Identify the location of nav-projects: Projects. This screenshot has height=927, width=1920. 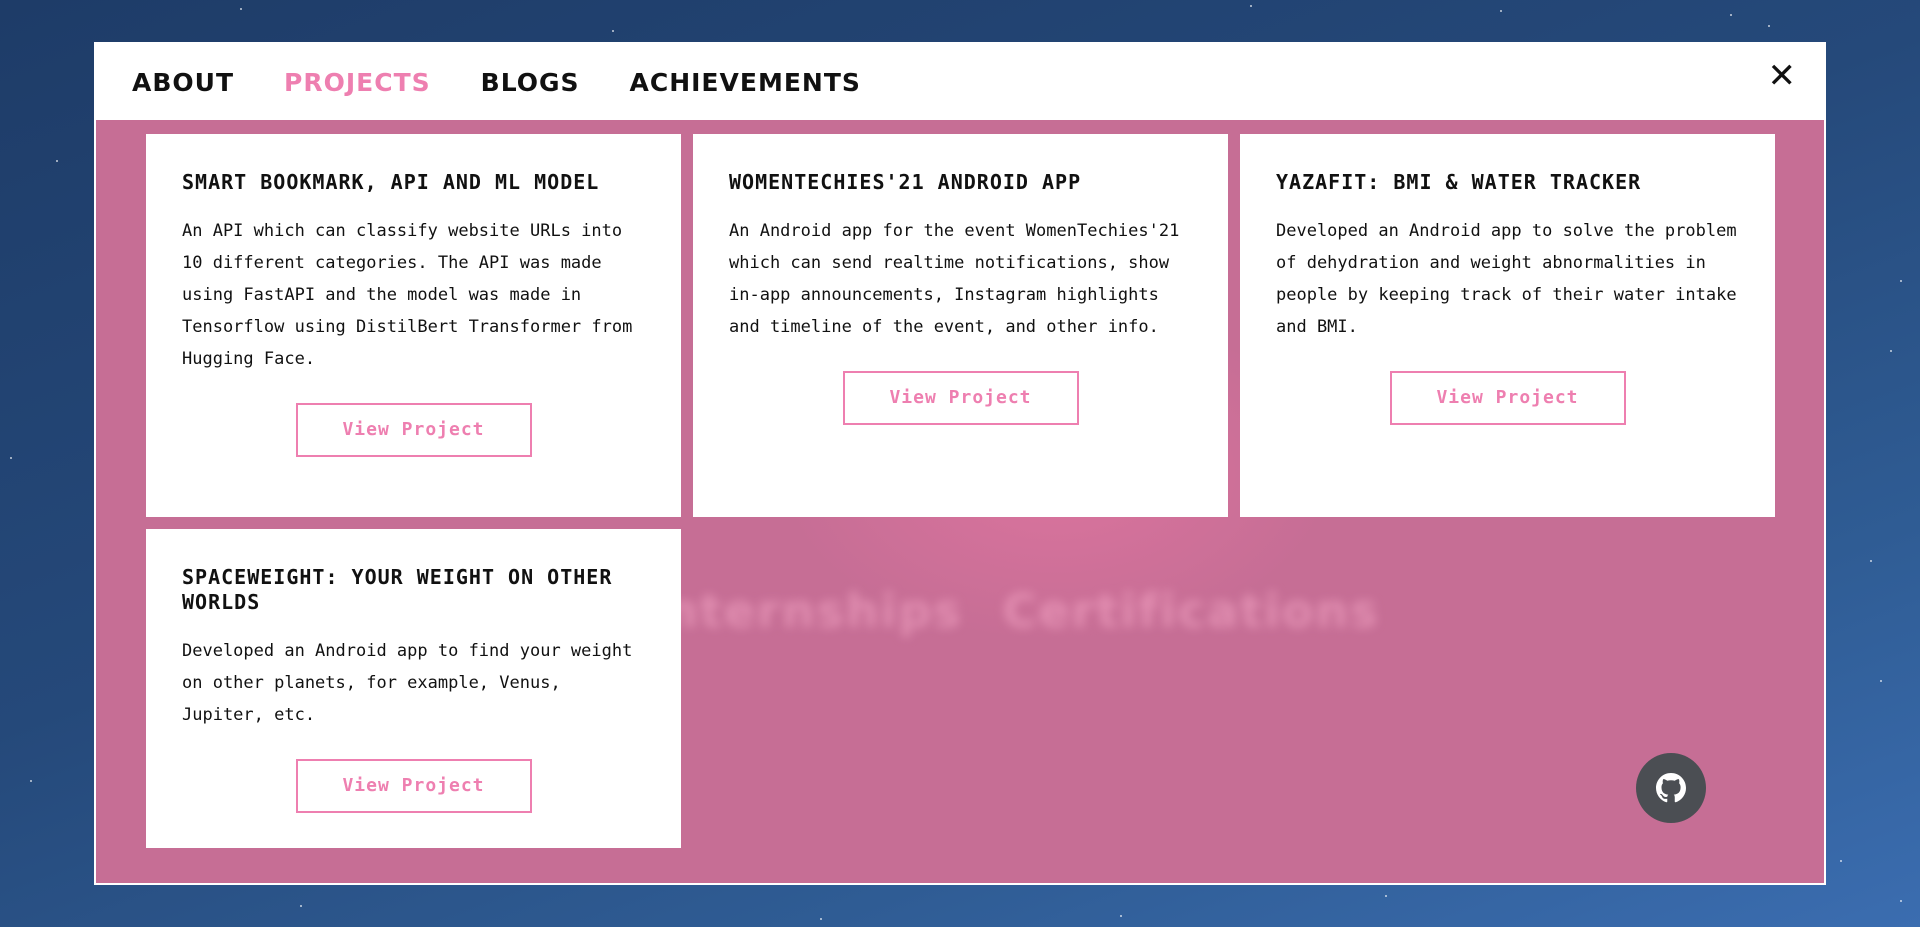
(357, 82).